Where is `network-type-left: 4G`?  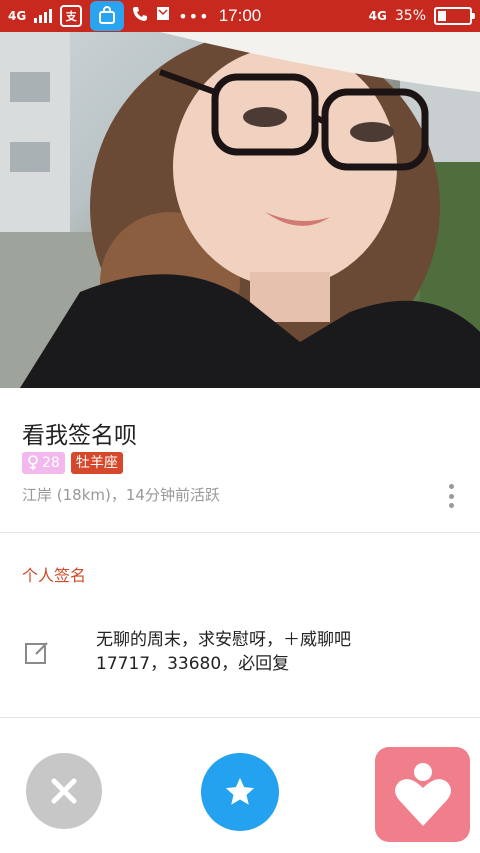 network-type-left: 4G is located at coordinates (17, 16).